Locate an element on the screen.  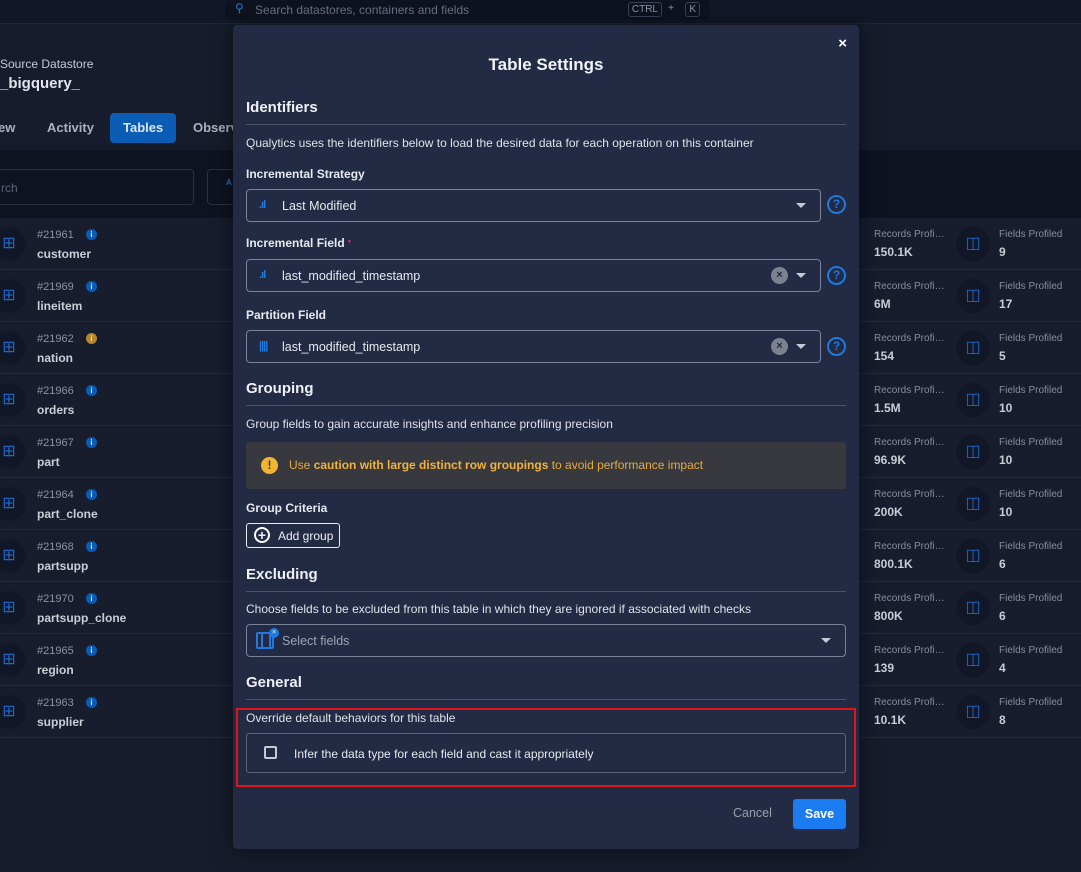
columns-remove-icon: × is located at coordinates (267, 638).